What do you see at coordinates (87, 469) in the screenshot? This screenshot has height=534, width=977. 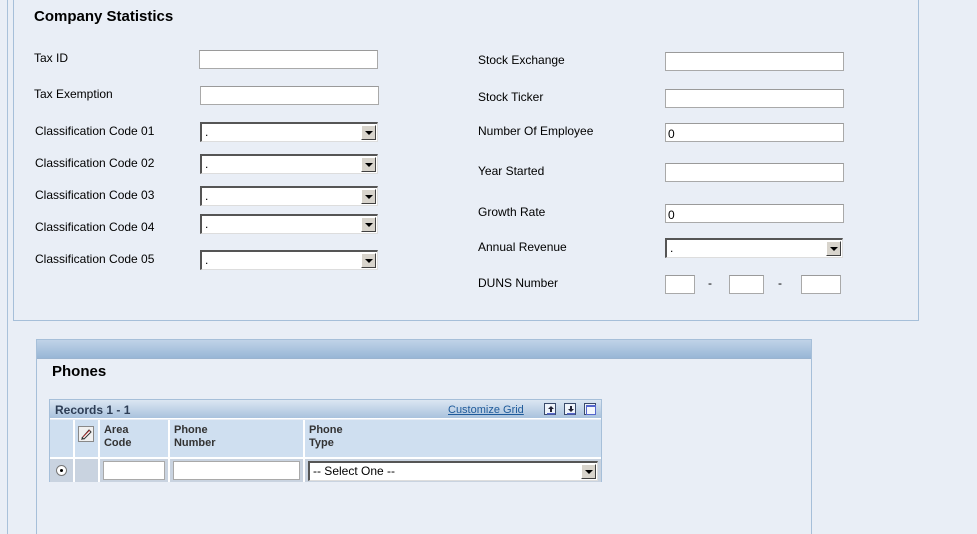 I see `row-edit-cell` at bounding box center [87, 469].